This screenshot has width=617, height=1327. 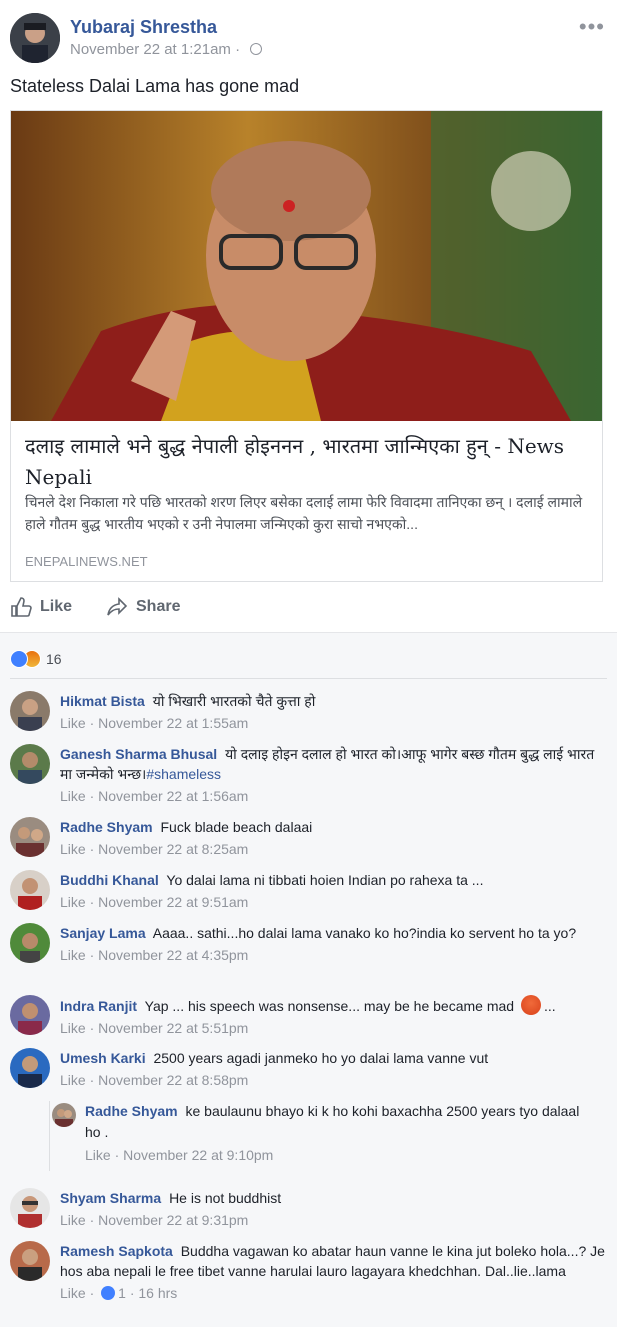 I want to click on share-label: Share, so click(x=158, y=606).